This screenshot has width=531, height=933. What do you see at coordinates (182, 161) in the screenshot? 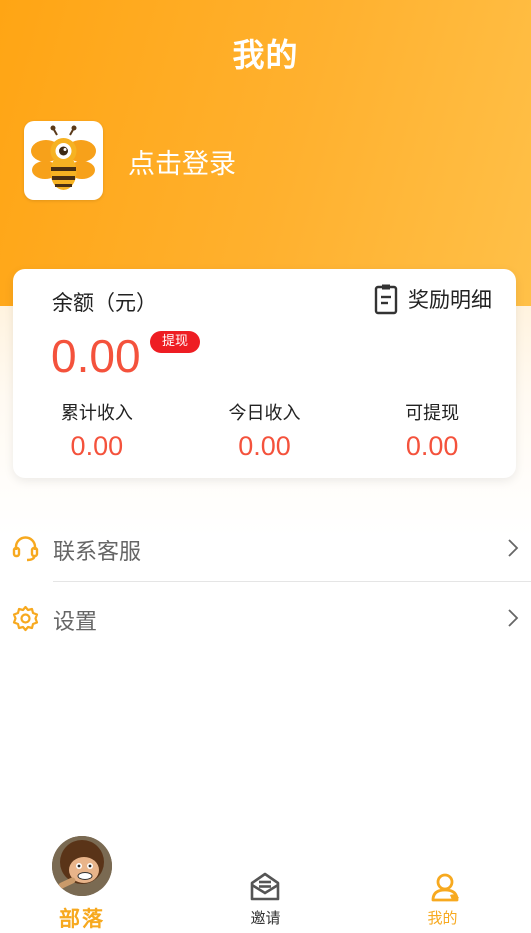
I see `login-prompt: 点击登录` at bounding box center [182, 161].